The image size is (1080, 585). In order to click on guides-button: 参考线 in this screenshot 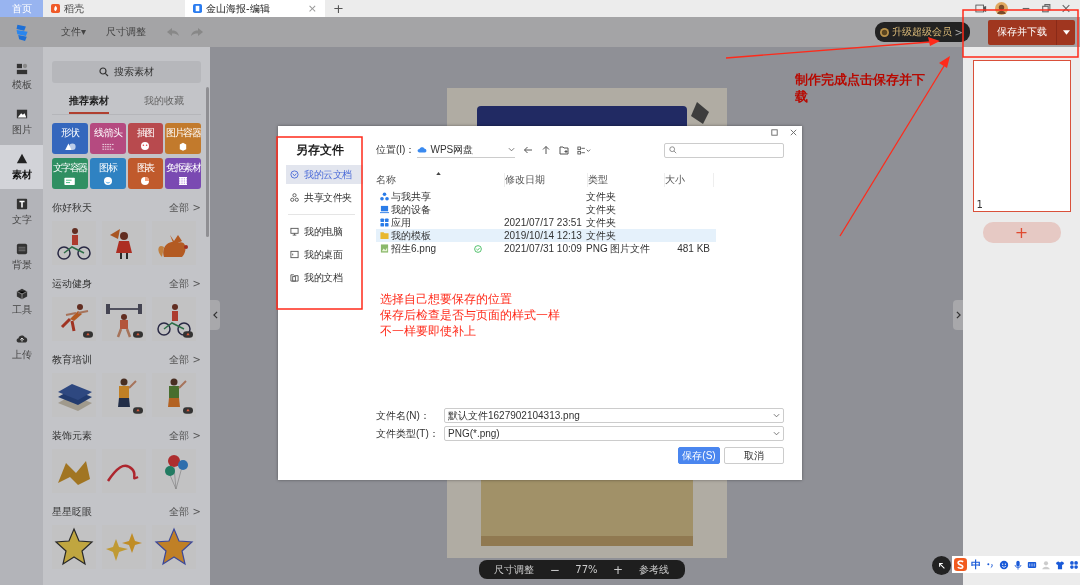, I will do `click(653, 569)`.